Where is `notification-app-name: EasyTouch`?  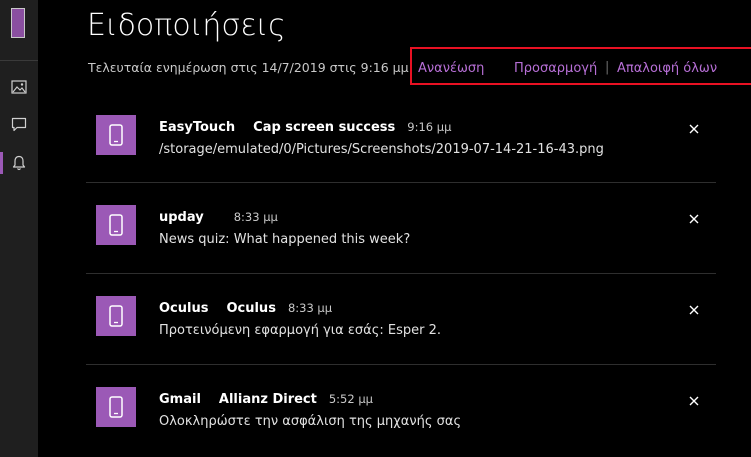 notification-app-name: EasyTouch is located at coordinates (197, 127).